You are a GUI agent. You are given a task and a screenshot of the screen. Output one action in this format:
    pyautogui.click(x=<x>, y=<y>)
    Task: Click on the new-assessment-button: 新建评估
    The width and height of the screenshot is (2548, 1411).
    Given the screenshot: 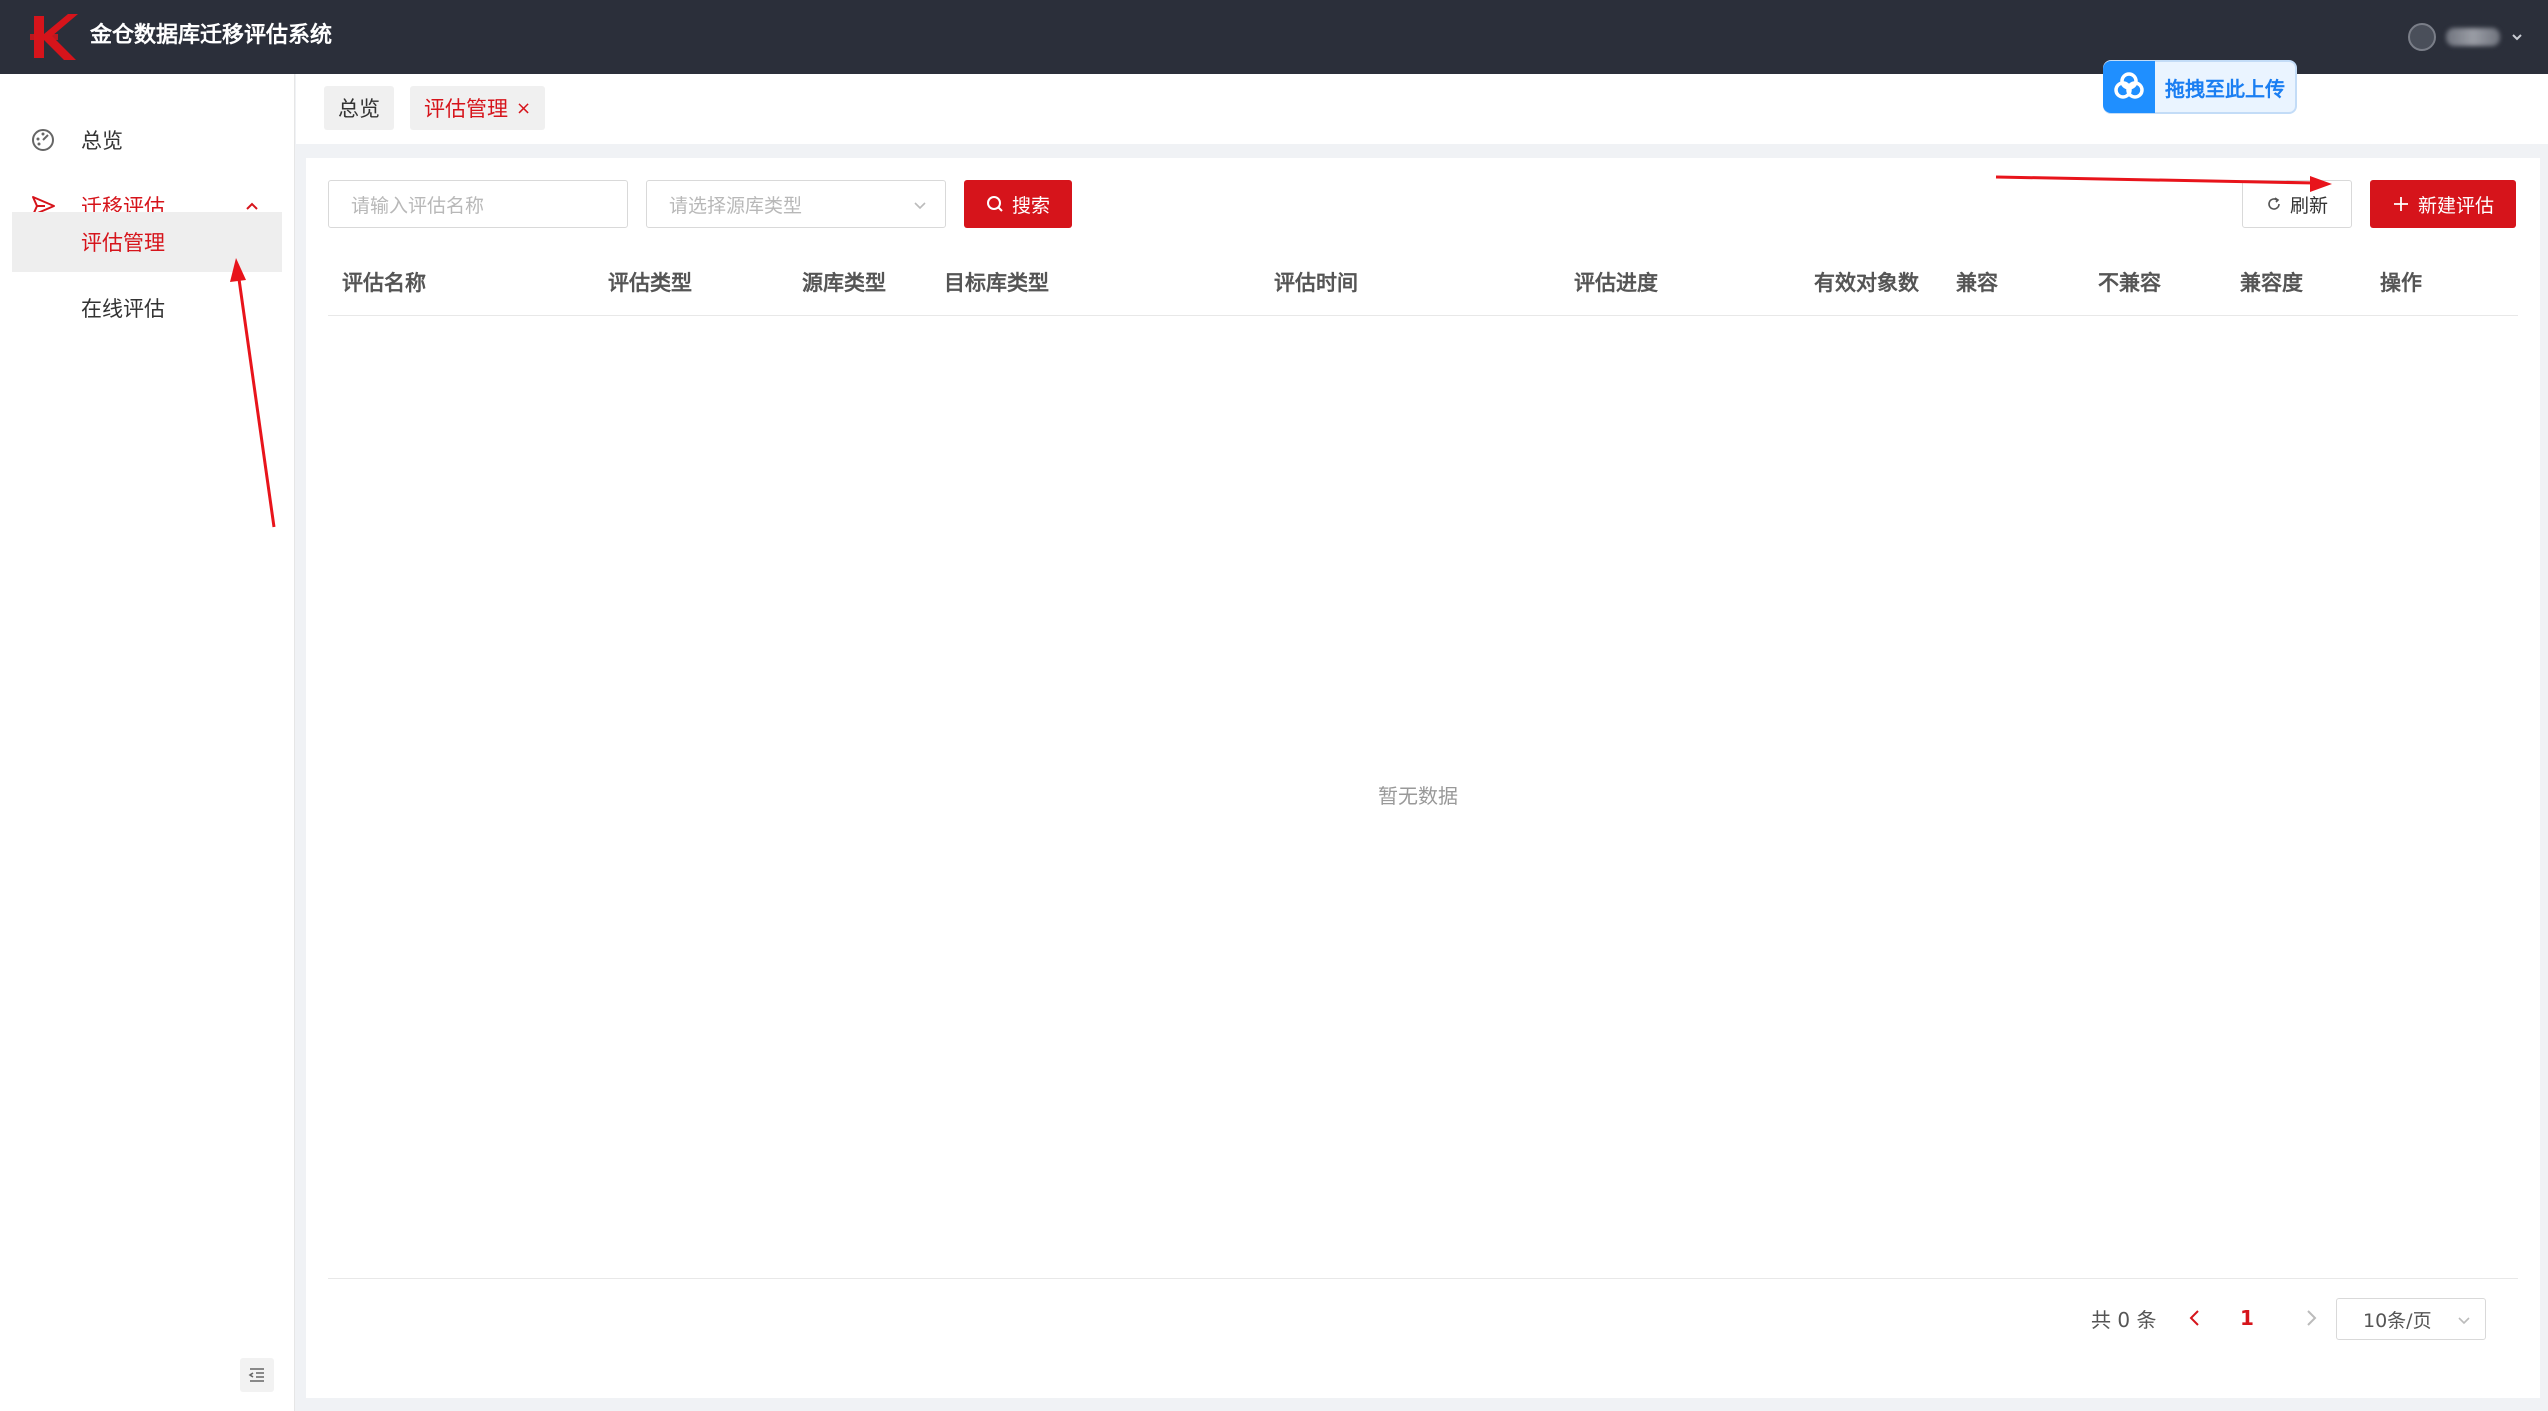 What is the action you would take?
    pyautogui.click(x=2443, y=204)
    